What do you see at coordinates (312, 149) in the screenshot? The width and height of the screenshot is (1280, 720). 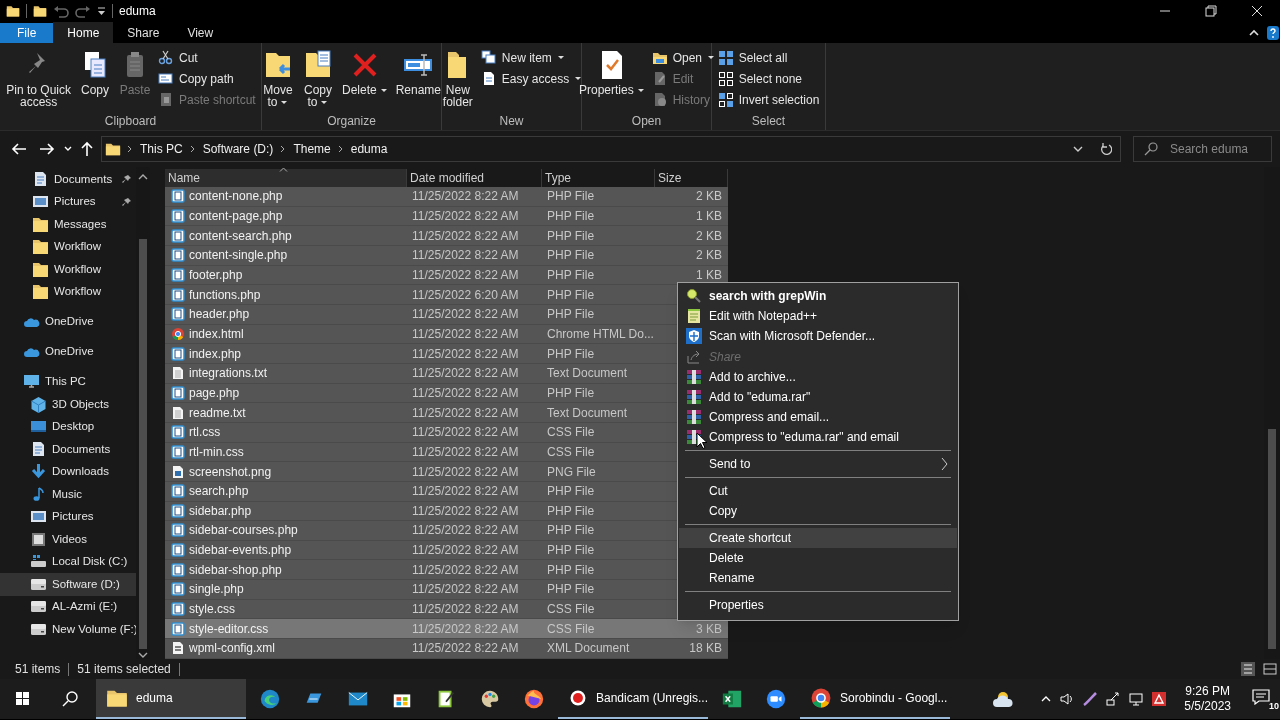 I see `breadcrumb: Theme` at bounding box center [312, 149].